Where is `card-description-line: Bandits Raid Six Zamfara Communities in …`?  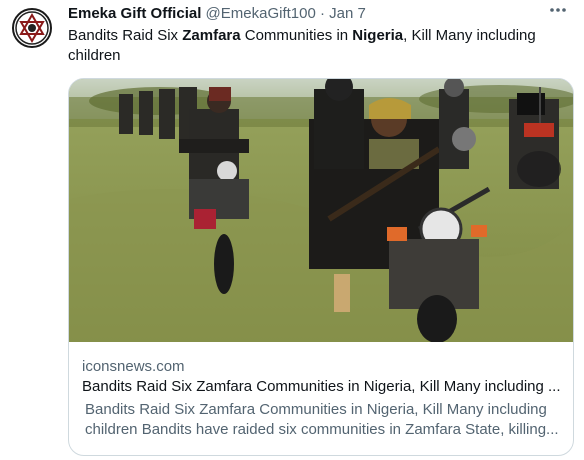 card-description-line: Bandits Raid Six Zamfara Communities in … is located at coordinates (316, 409).